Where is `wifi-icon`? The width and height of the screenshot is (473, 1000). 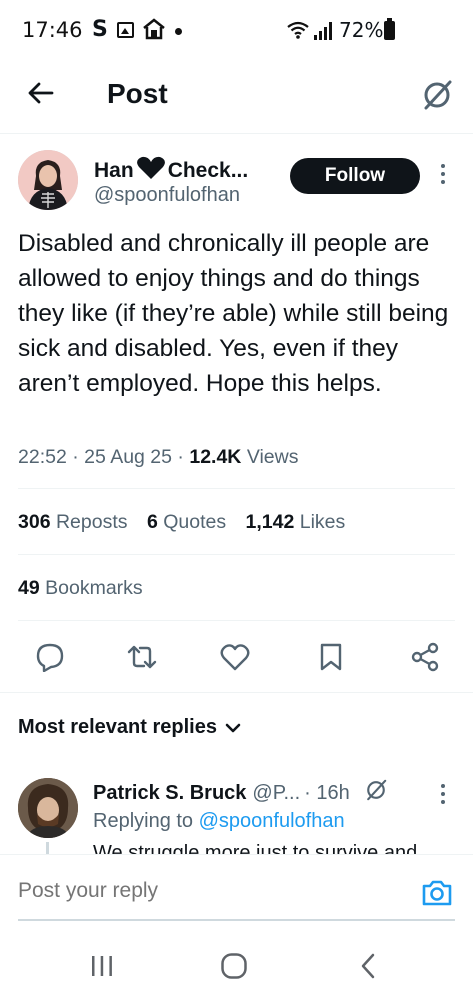 wifi-icon is located at coordinates (298, 32).